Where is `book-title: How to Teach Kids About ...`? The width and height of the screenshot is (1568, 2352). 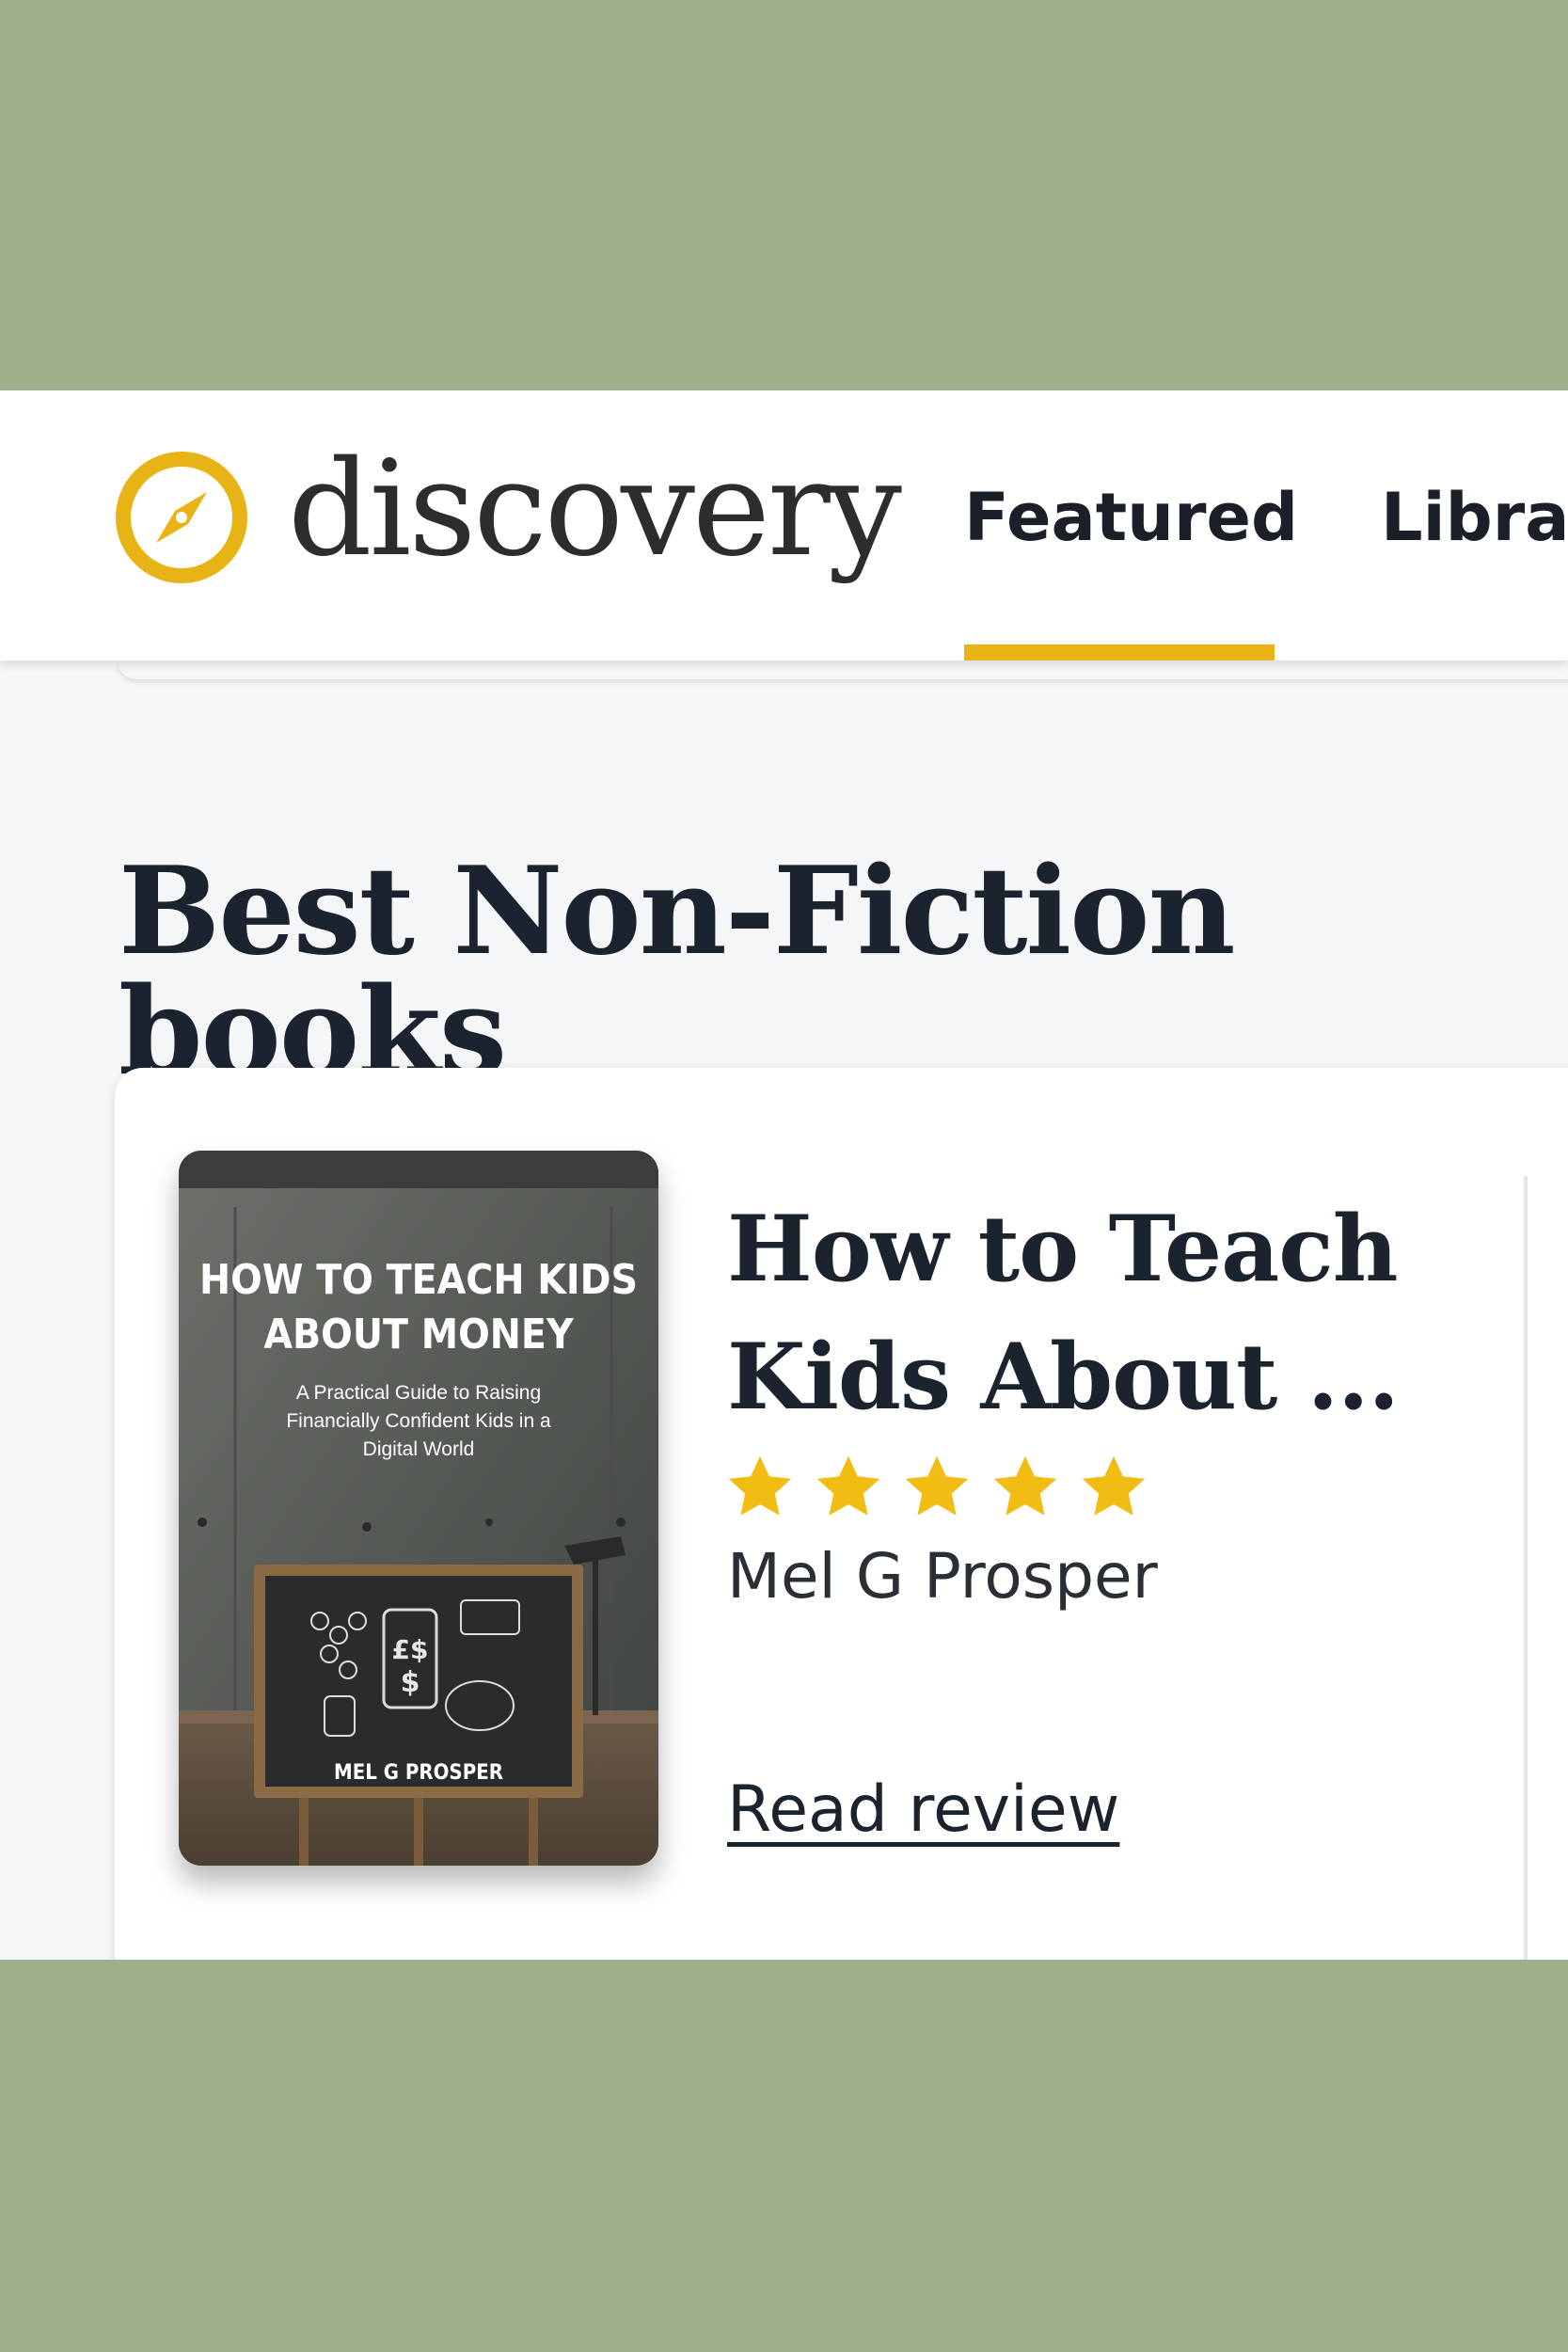
book-title: How to Teach Kids About ... is located at coordinates (1065, 1313).